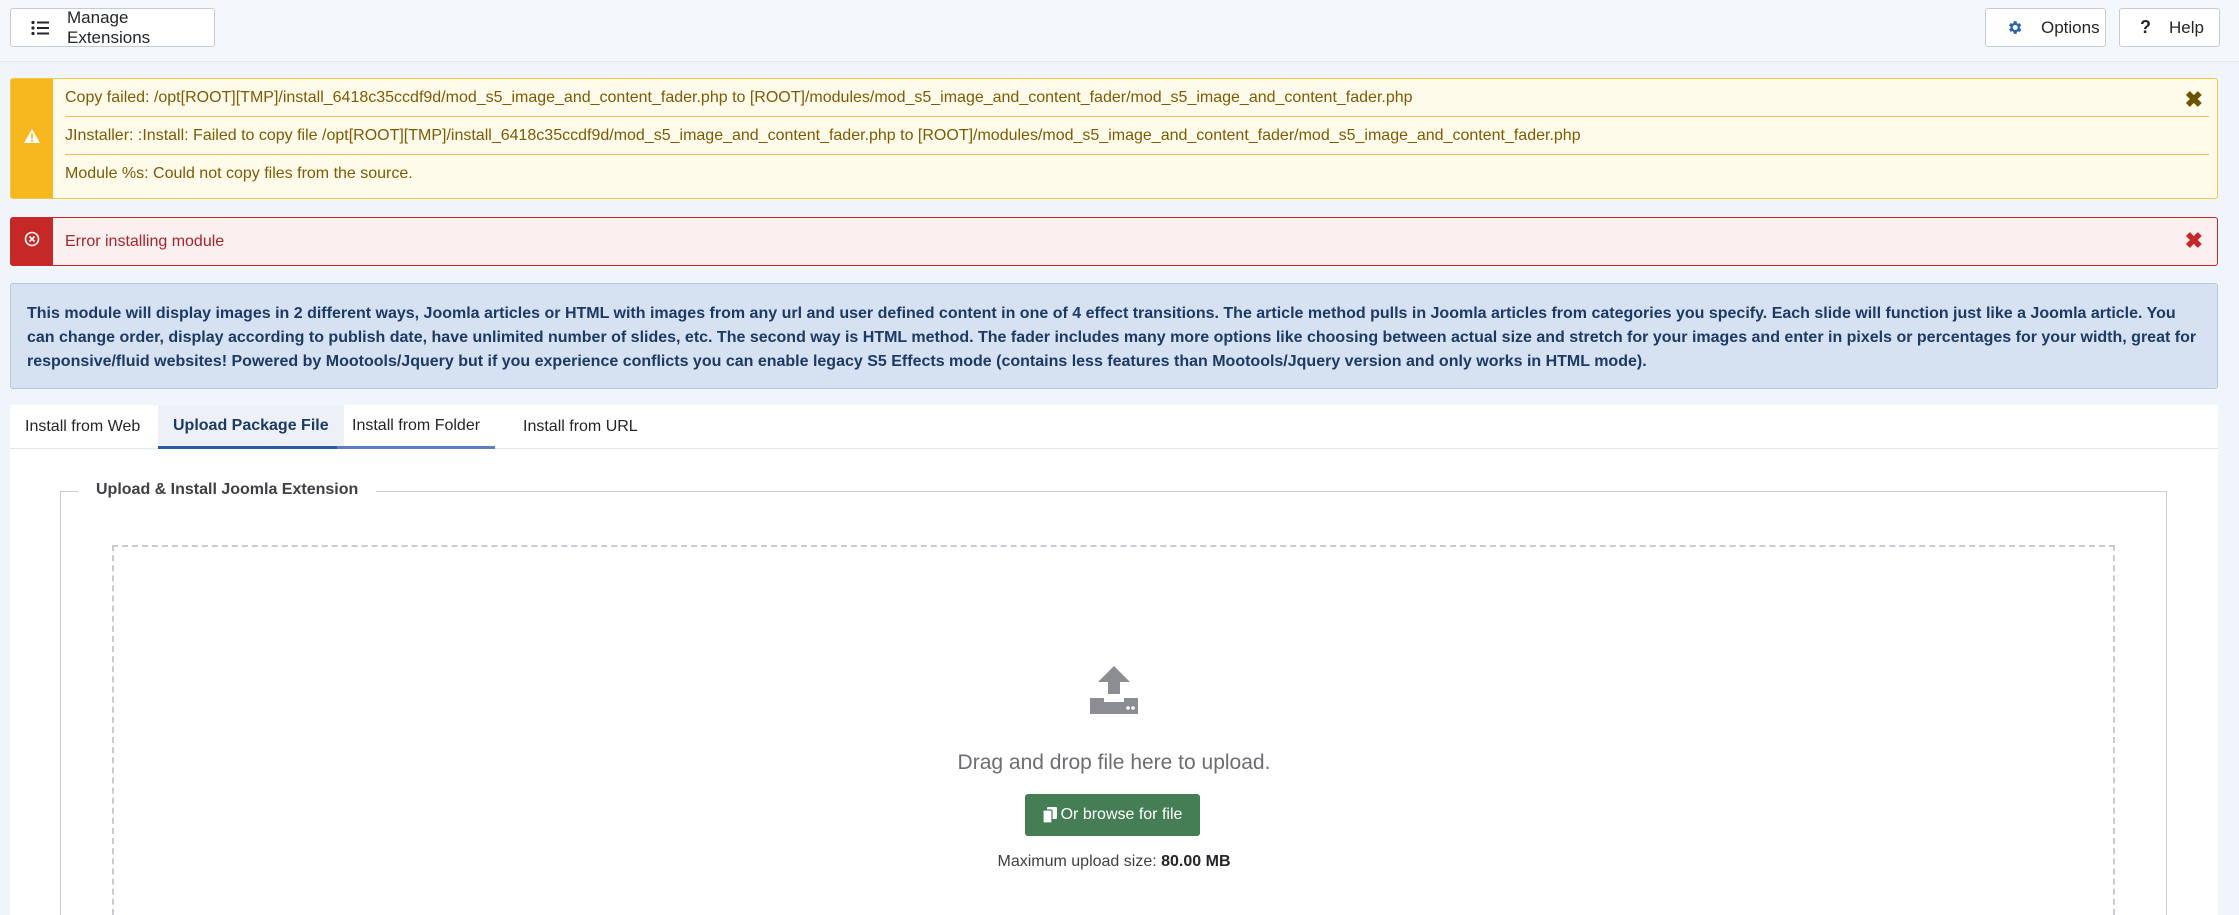 The height and width of the screenshot is (915, 2239). I want to click on warning-stripe, so click(32, 138).